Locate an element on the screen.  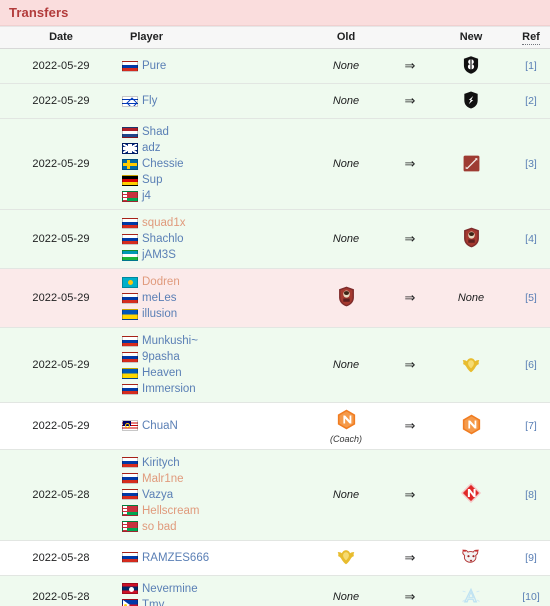
player-link: Malr1ne is located at coordinates (163, 479).